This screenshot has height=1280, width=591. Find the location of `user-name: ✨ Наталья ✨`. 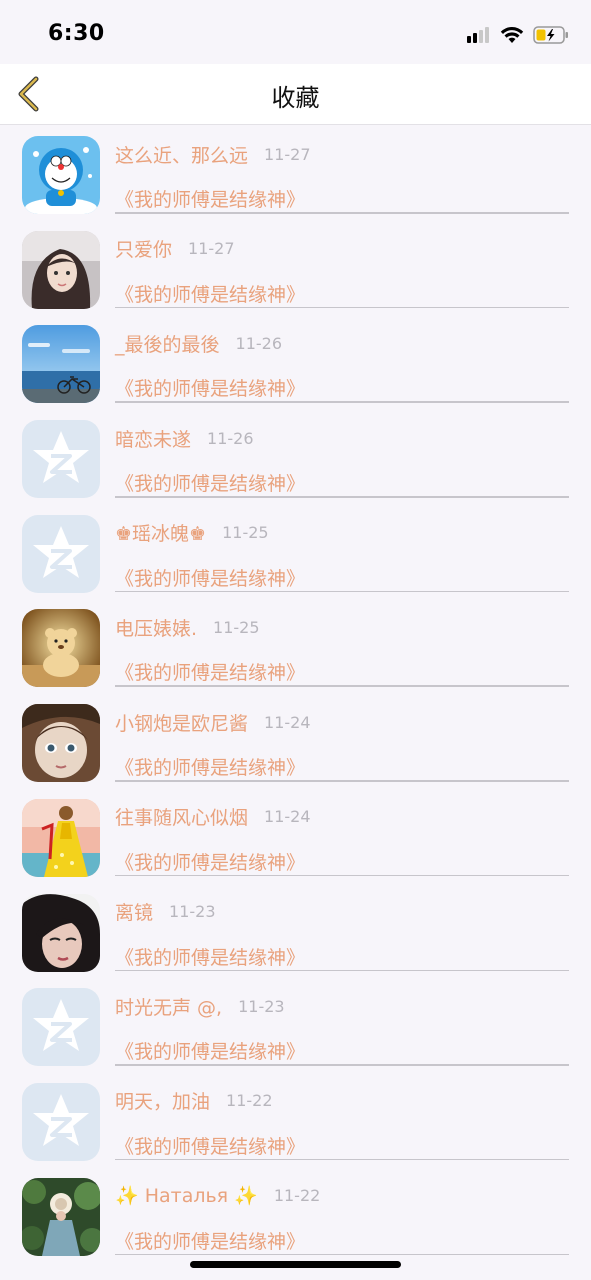

user-name: ✨ Наталья ✨ is located at coordinates (186, 1195).